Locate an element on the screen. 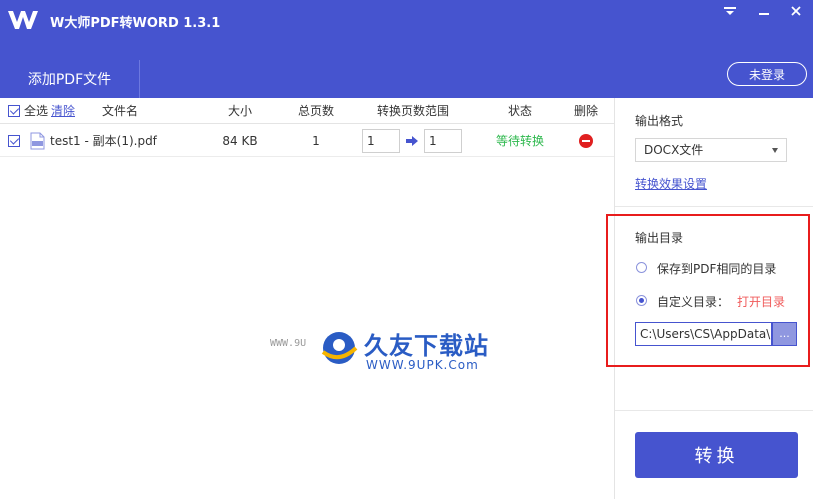  watermark: WWW.9U 久友下载站 WWW.9UPK.Com is located at coordinates (385, 350).